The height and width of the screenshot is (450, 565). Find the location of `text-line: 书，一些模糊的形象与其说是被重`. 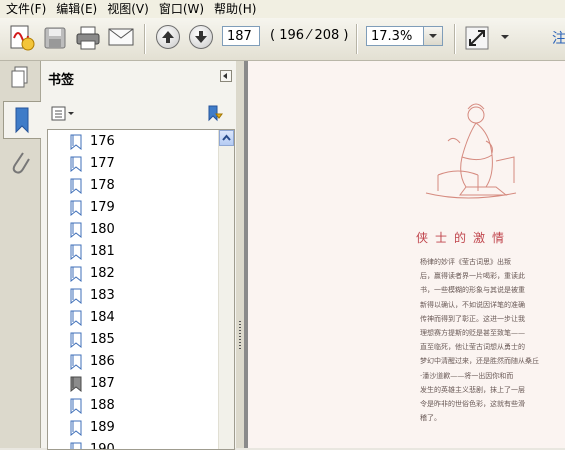

text-line: 书，一些模糊的形象与其说是被重 is located at coordinates (472, 290).